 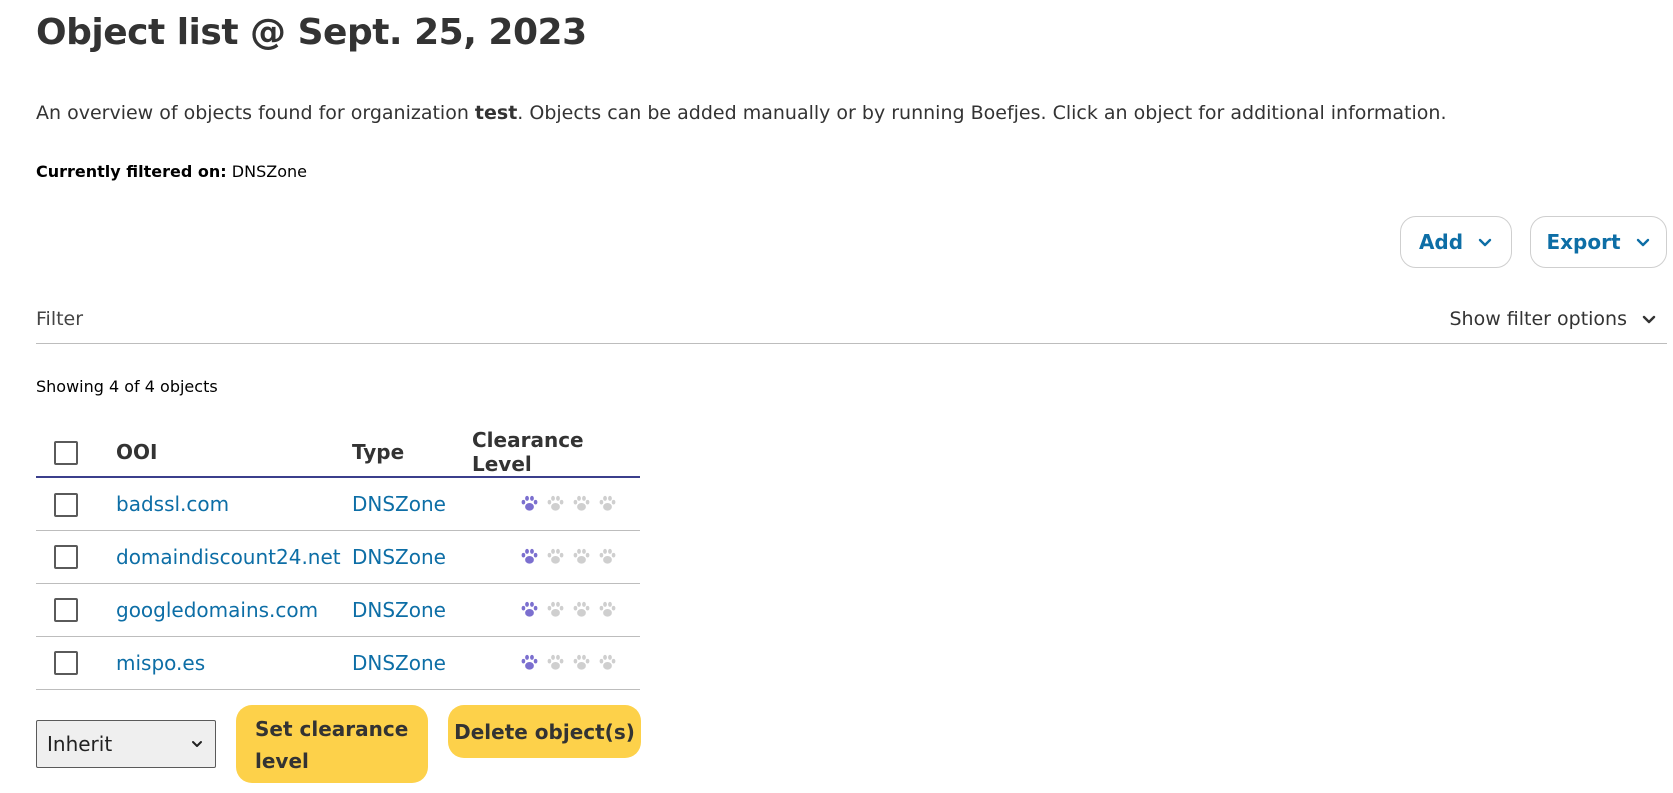 I want to click on result-count: Showing 4 of 4 objects, so click(x=127, y=386).